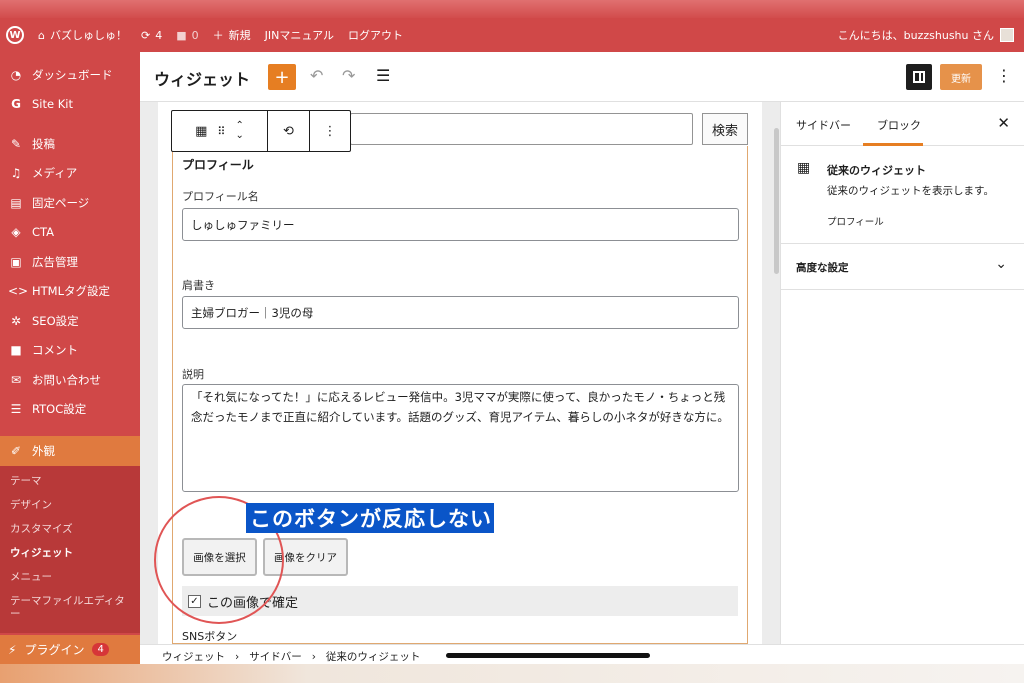  What do you see at coordinates (220, 196) in the screenshot?
I see `profile-name-label: プロフィール名` at bounding box center [220, 196].